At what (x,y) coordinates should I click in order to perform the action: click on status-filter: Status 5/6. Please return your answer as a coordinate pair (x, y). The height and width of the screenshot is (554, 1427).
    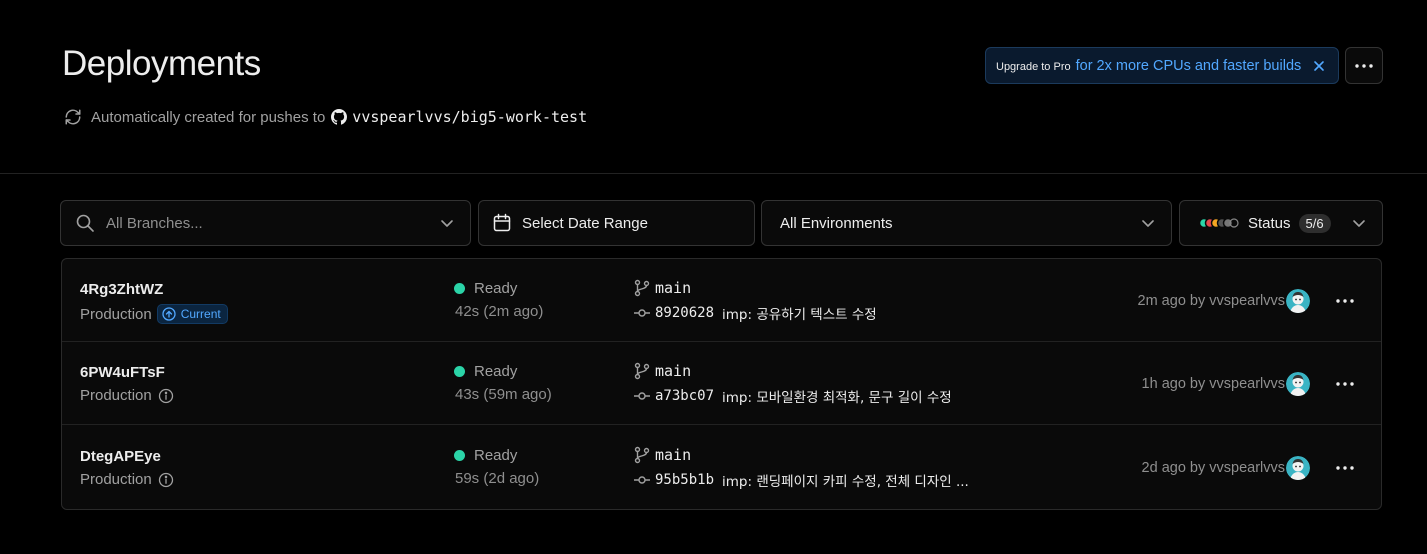
    Looking at the image, I should click on (1281, 223).